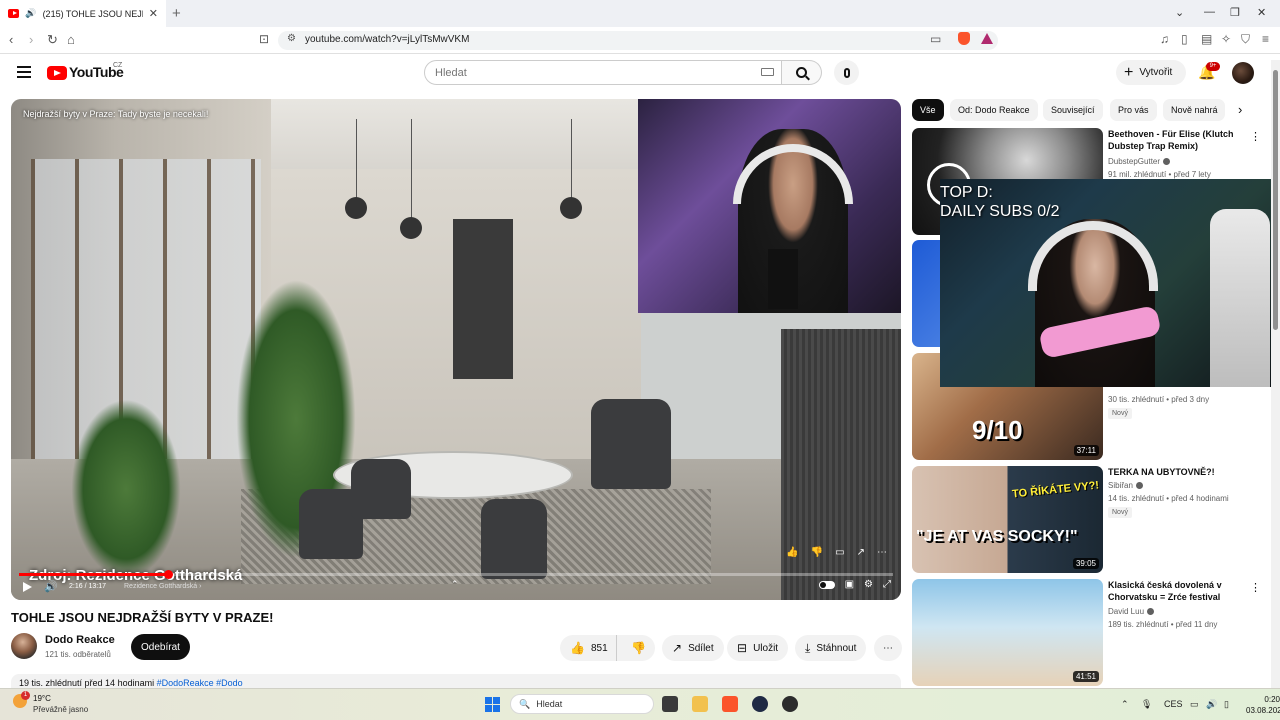 The width and height of the screenshot is (1280, 720). What do you see at coordinates (577, 648) in the screenshot?
I see `thumbs-up-icon: 👍` at bounding box center [577, 648].